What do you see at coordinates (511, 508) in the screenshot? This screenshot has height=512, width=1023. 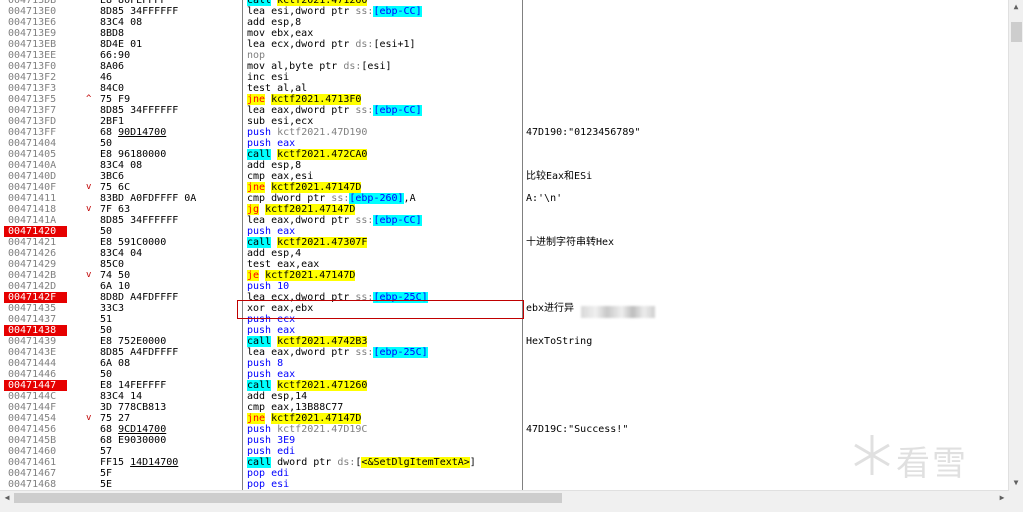 I see `window-bottom-edge` at bounding box center [511, 508].